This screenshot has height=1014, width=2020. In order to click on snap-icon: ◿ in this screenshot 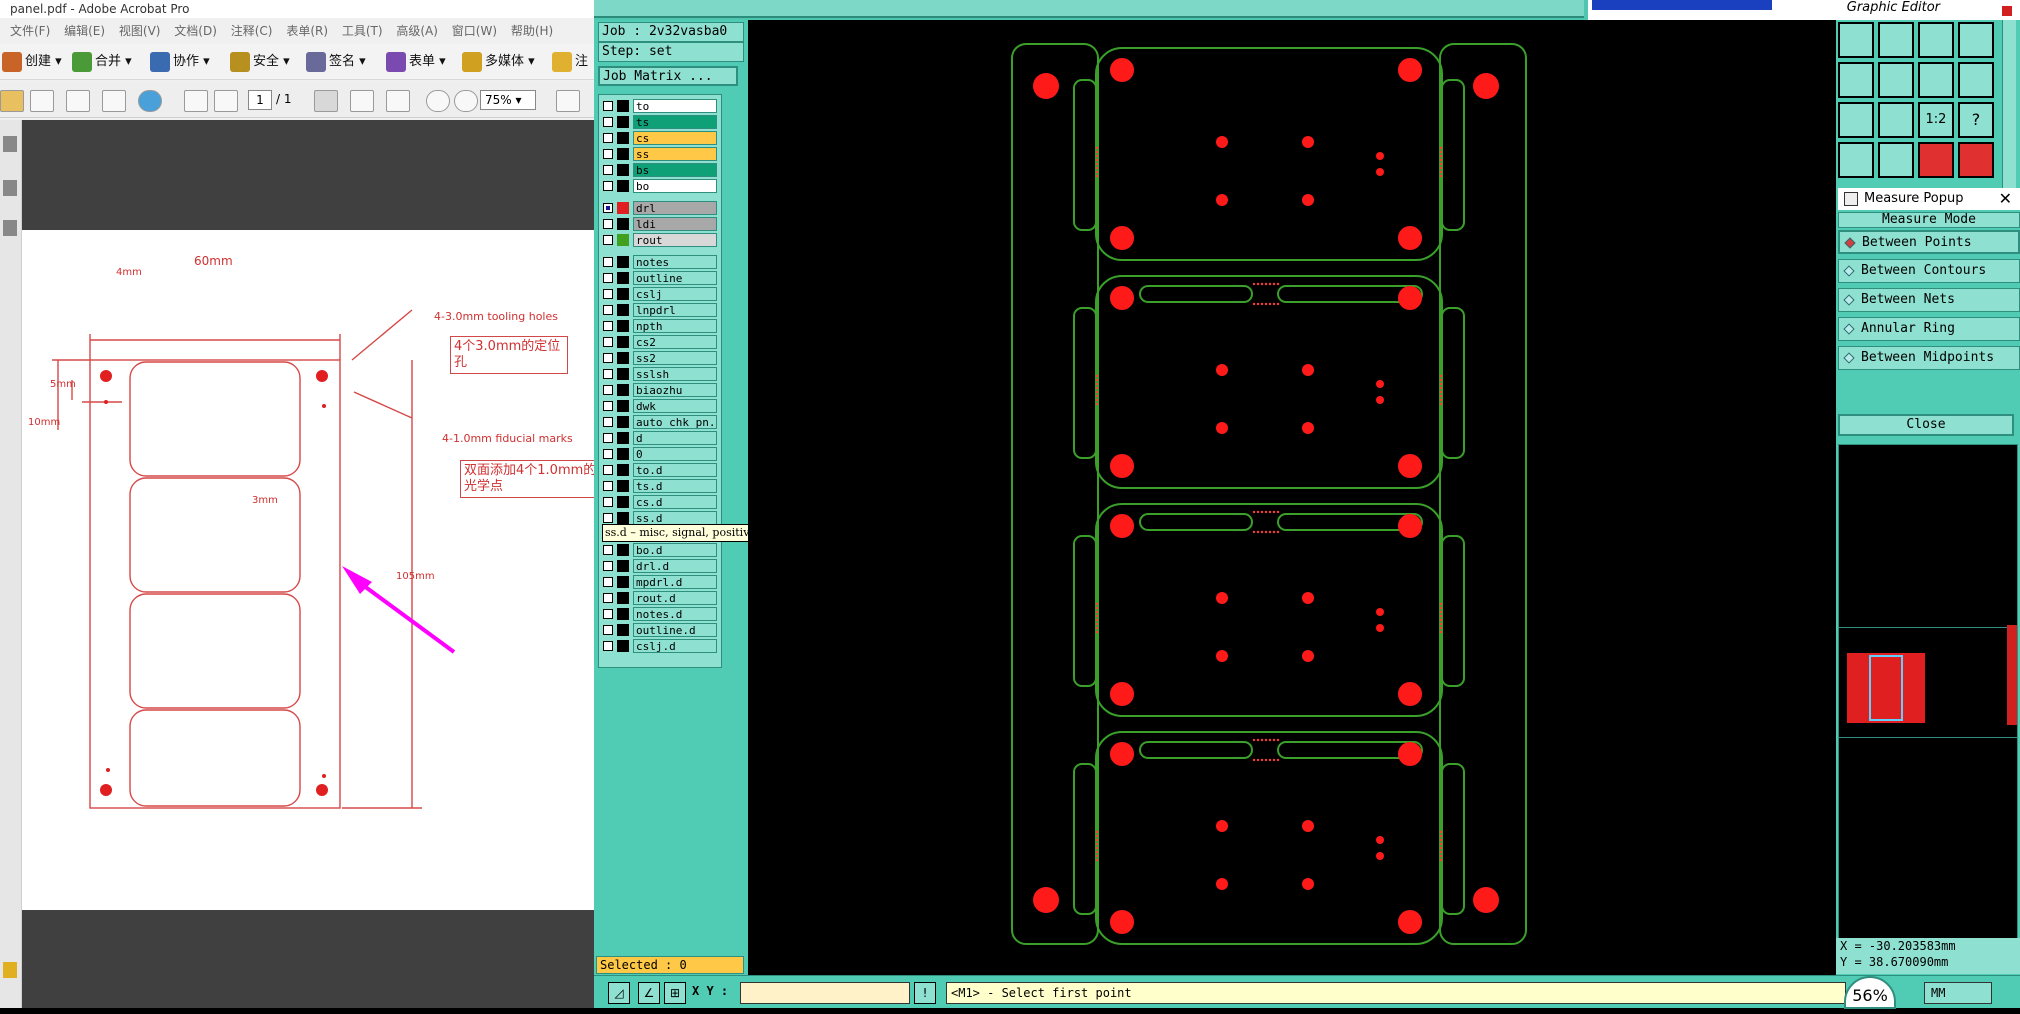, I will do `click(619, 993)`.